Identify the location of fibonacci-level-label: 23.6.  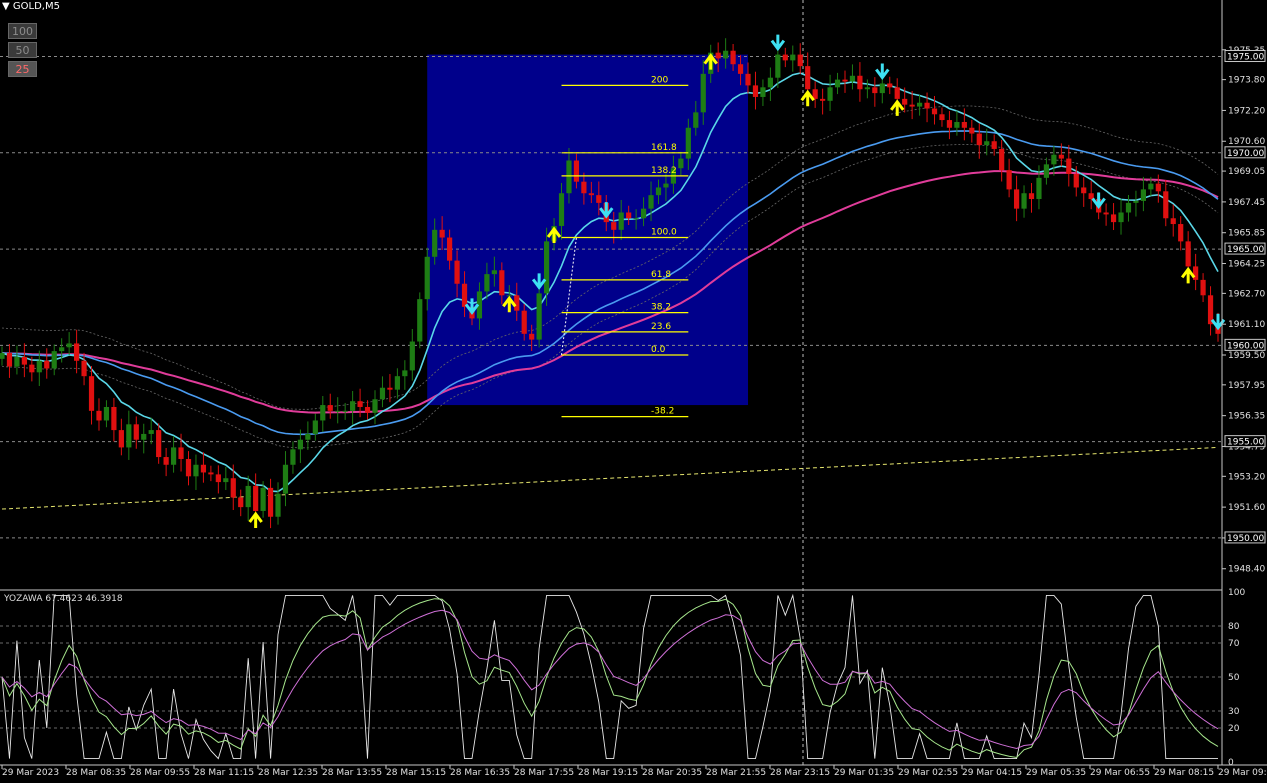
(661, 327).